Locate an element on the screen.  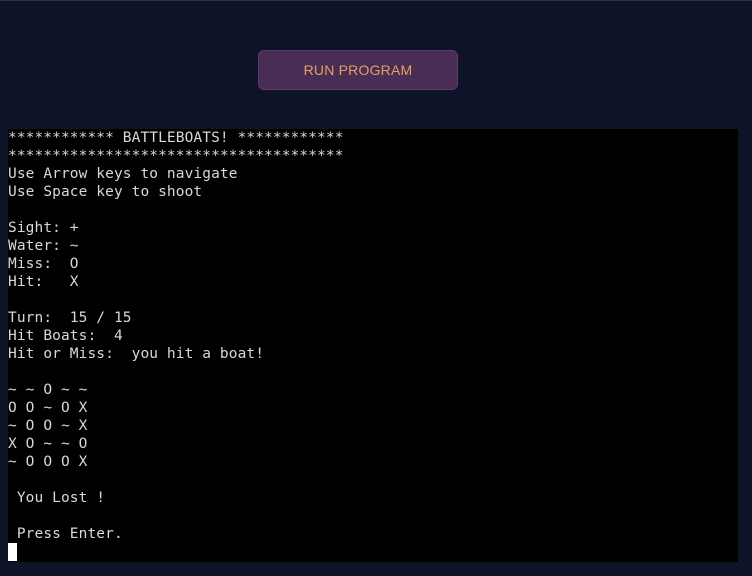
terminal-line: Hit or Miss: you hit a boat! is located at coordinates (136, 354).